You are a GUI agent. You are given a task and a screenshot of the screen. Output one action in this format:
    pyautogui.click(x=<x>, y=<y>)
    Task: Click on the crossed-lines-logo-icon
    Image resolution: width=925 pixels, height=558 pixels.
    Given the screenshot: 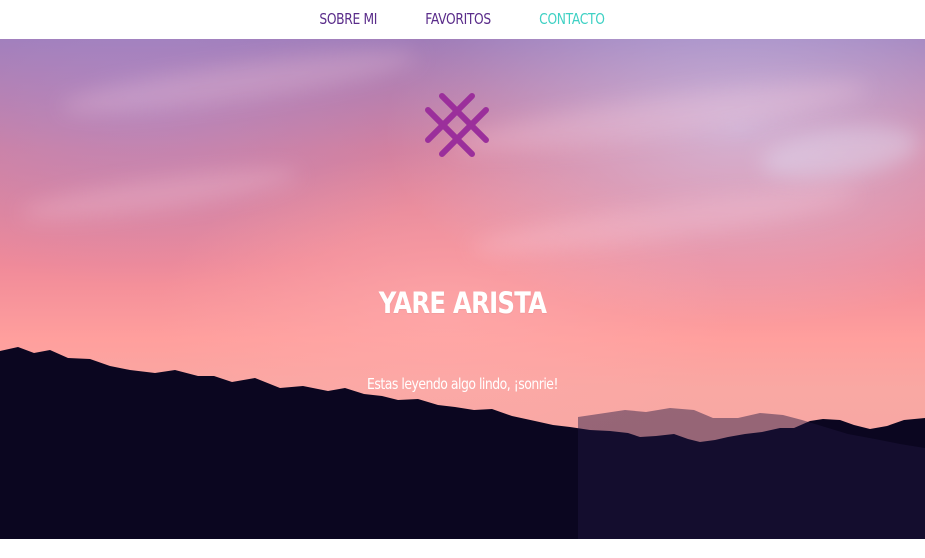 What is the action you would take?
    pyautogui.click(x=457, y=125)
    